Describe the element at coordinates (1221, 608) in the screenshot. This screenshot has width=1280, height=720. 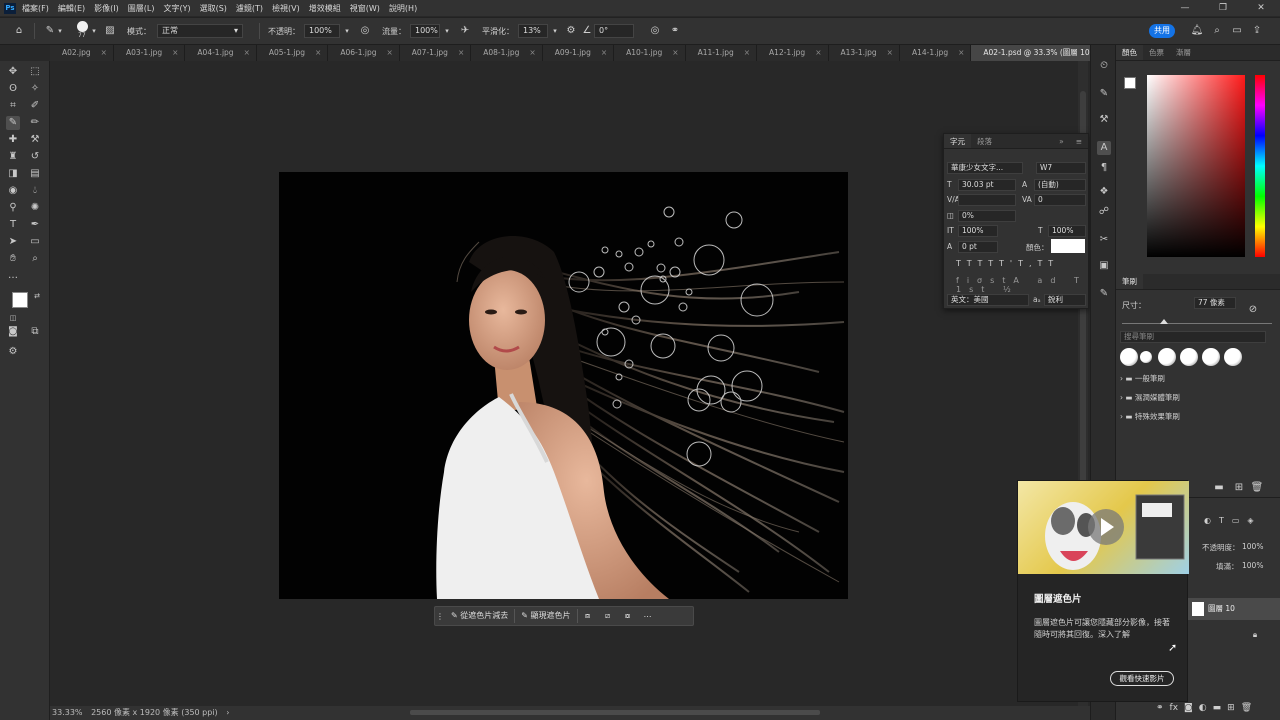
I see `layer-name: 圖層 10` at that location.